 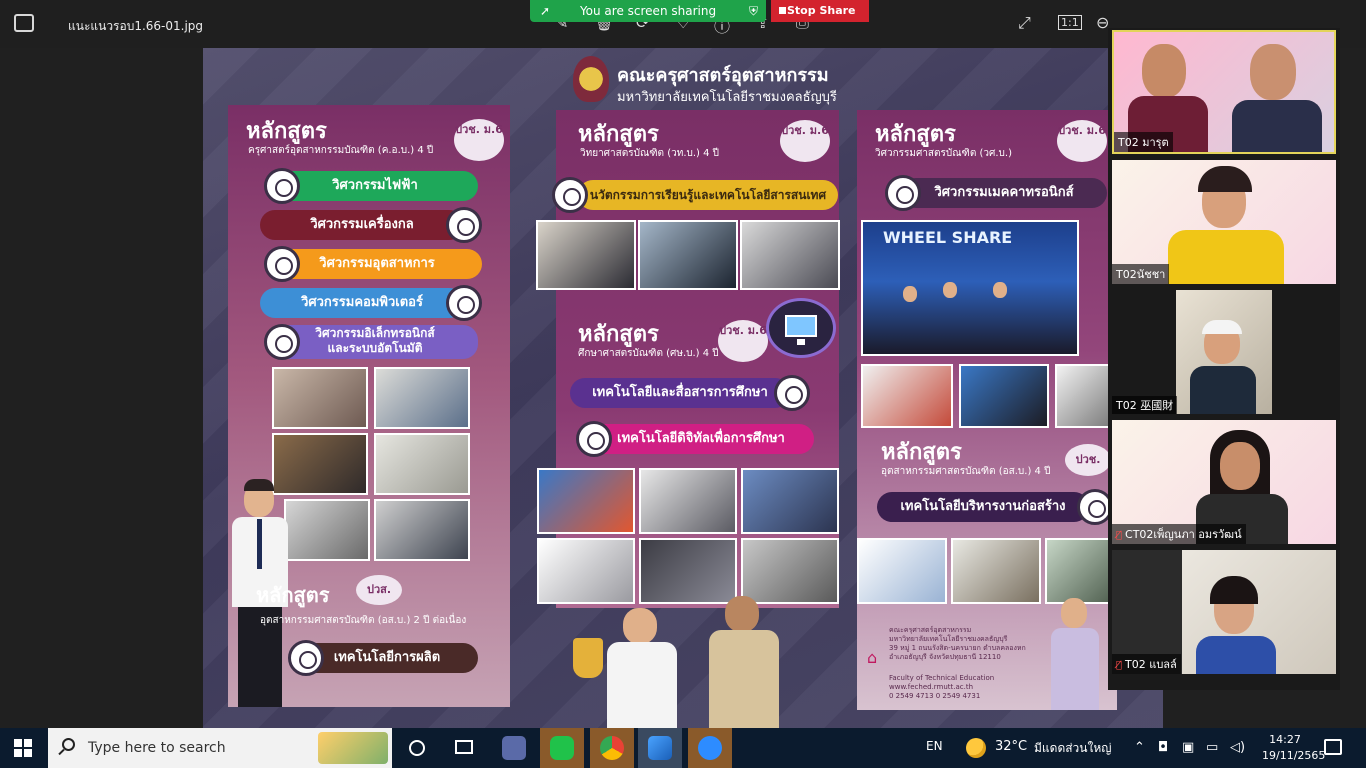 What do you see at coordinates (976, 748) in the screenshot?
I see `weather-icon` at bounding box center [976, 748].